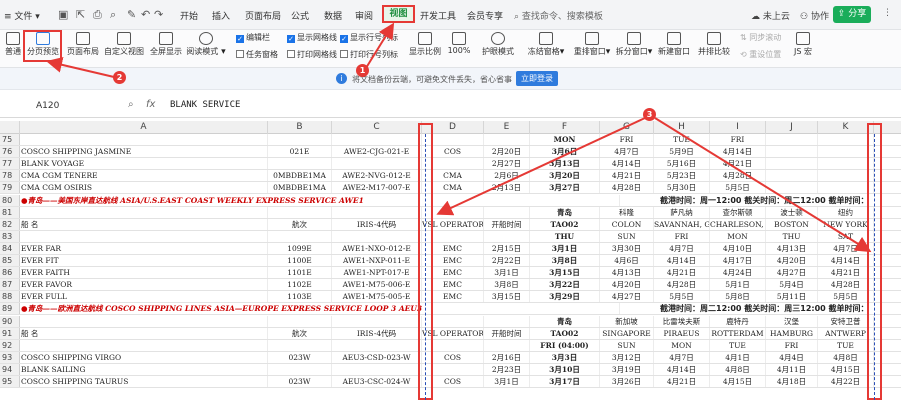 The image size is (901, 400). Describe the element at coordinates (362, 70) in the screenshot. I see `step-badge-1: 1` at that location.